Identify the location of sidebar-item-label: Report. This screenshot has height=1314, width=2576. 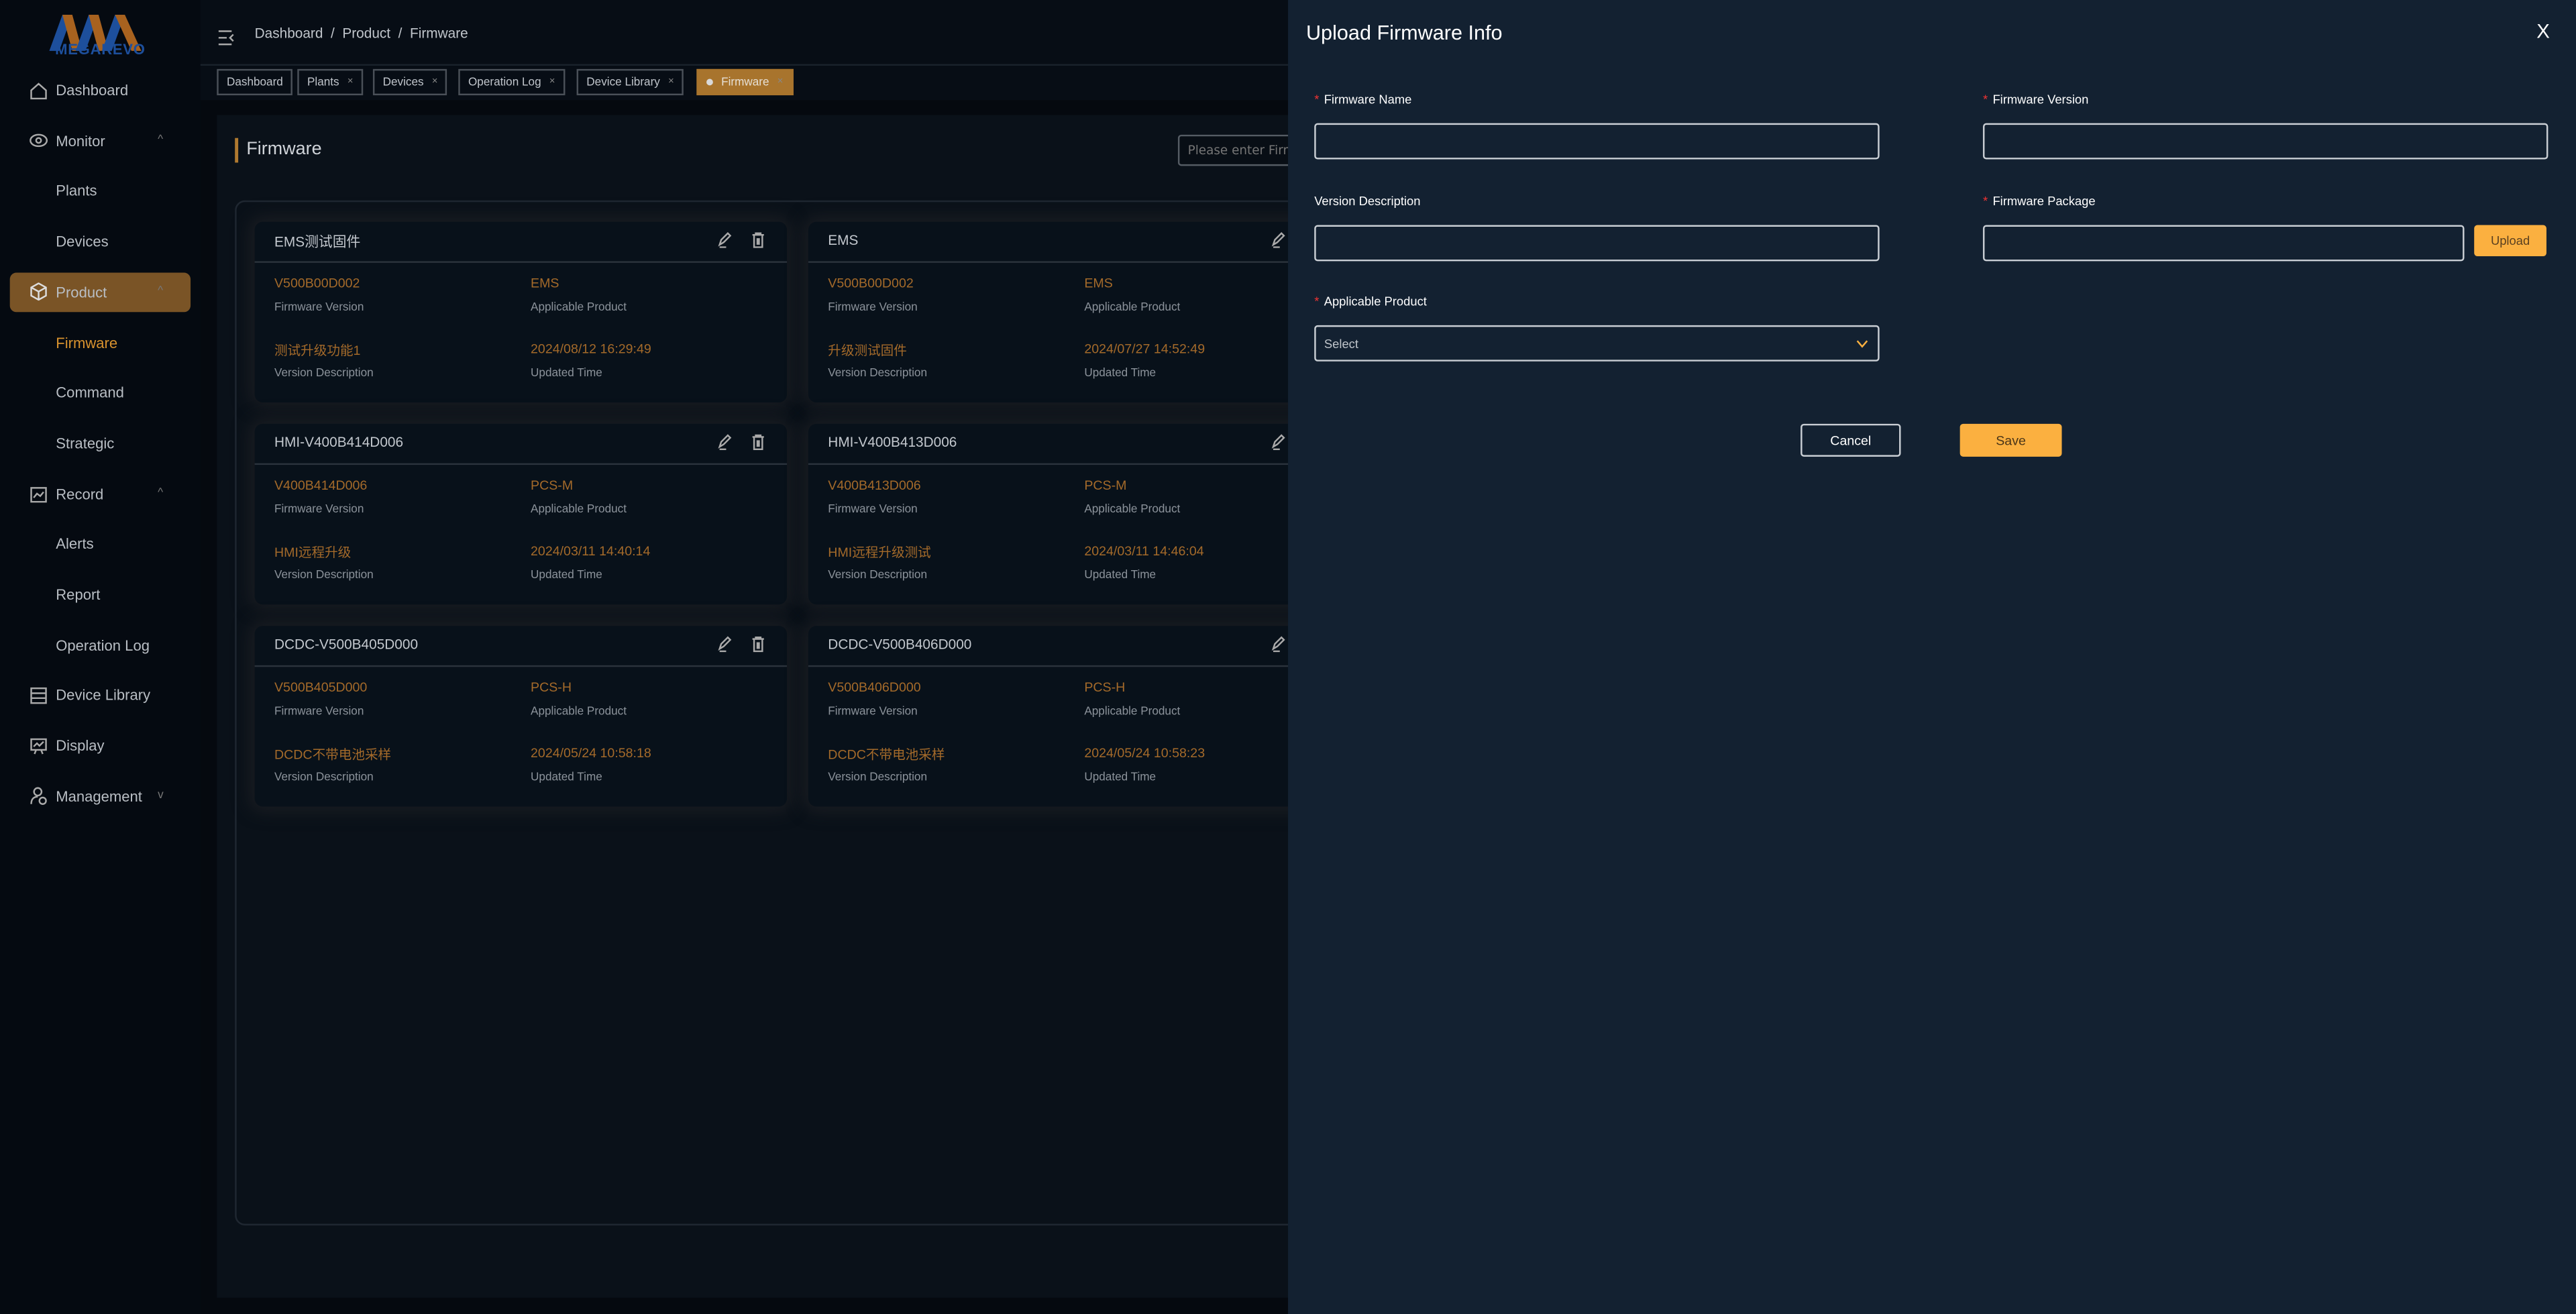
(78, 594).